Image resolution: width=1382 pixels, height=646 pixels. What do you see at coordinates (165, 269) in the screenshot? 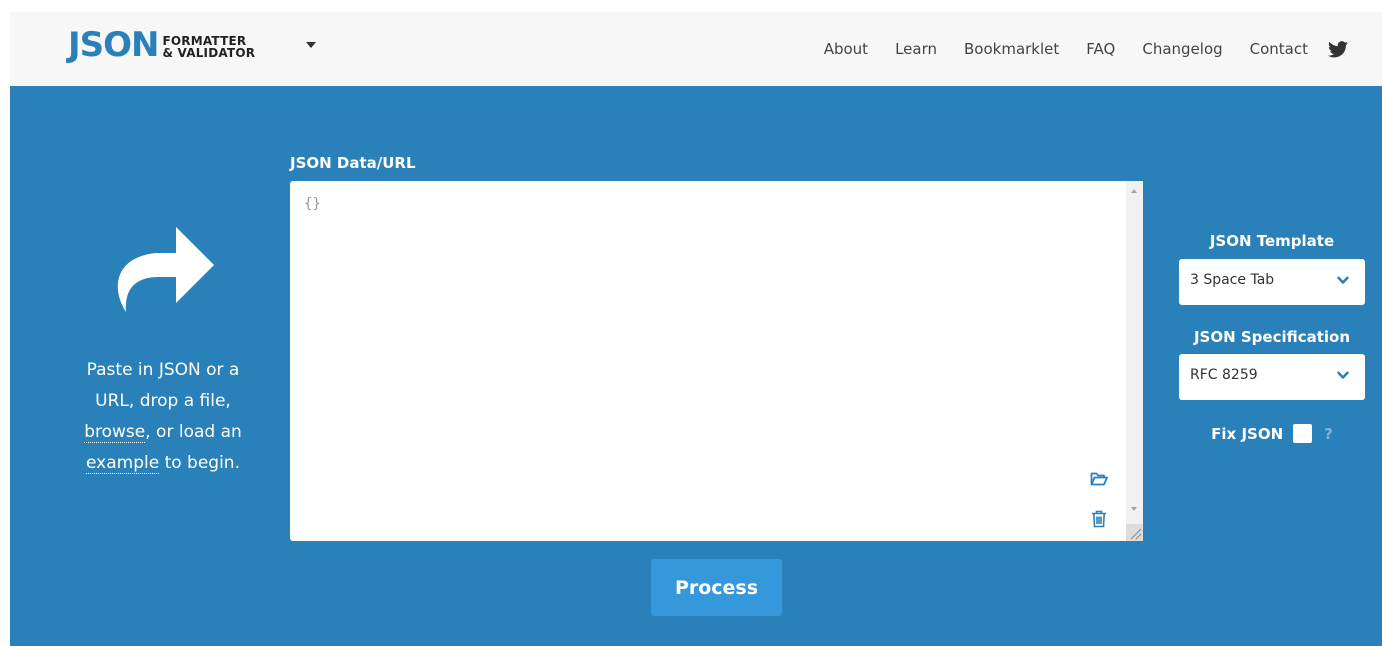
I see `share-arrow-icon` at bounding box center [165, 269].